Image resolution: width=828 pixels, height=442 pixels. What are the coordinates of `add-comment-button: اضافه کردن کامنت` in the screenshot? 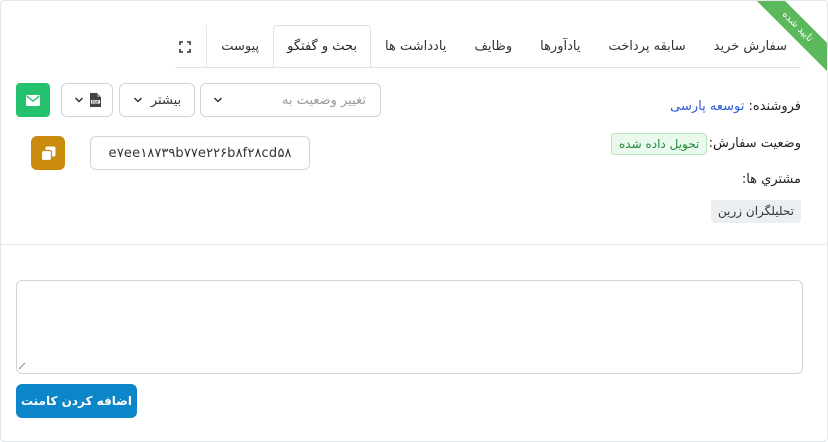 It's located at (76, 401).